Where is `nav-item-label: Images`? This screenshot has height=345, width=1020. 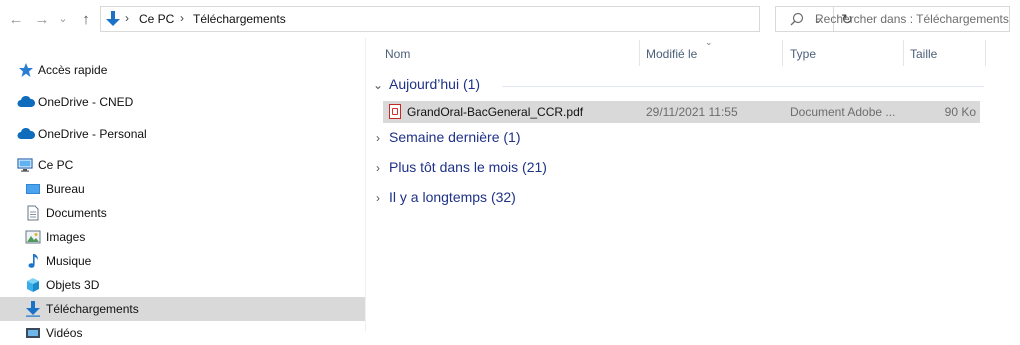 nav-item-label: Images is located at coordinates (66, 237).